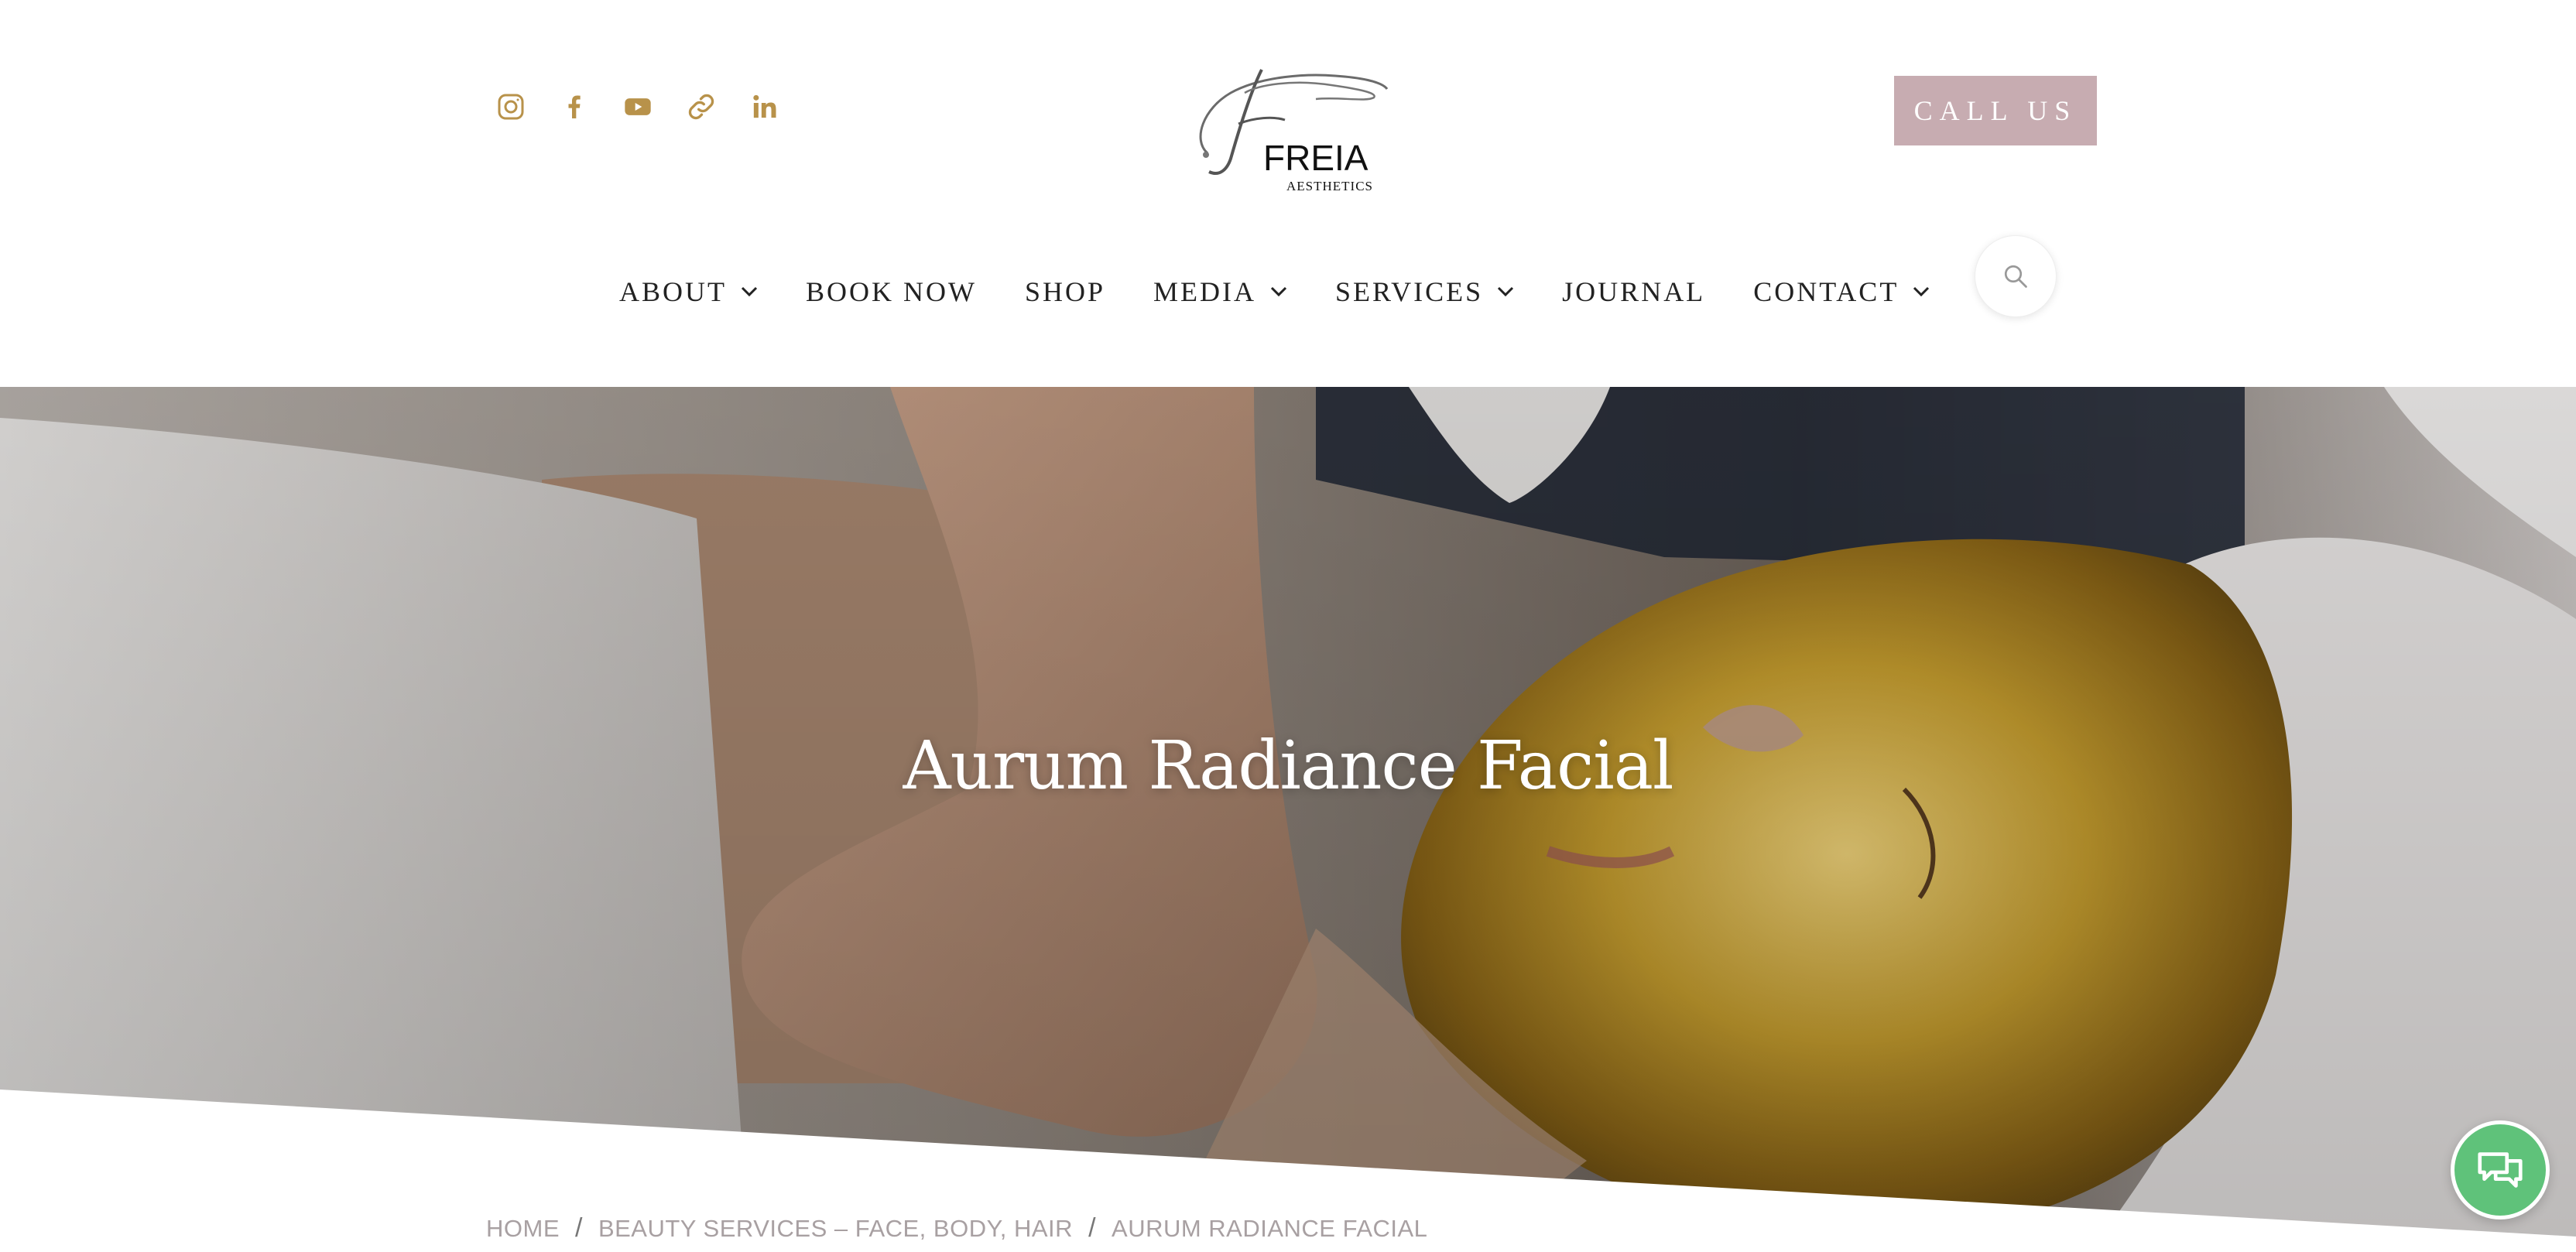 The height and width of the screenshot is (1252, 2576). I want to click on nav-item-label: BOOK NOW, so click(892, 291).